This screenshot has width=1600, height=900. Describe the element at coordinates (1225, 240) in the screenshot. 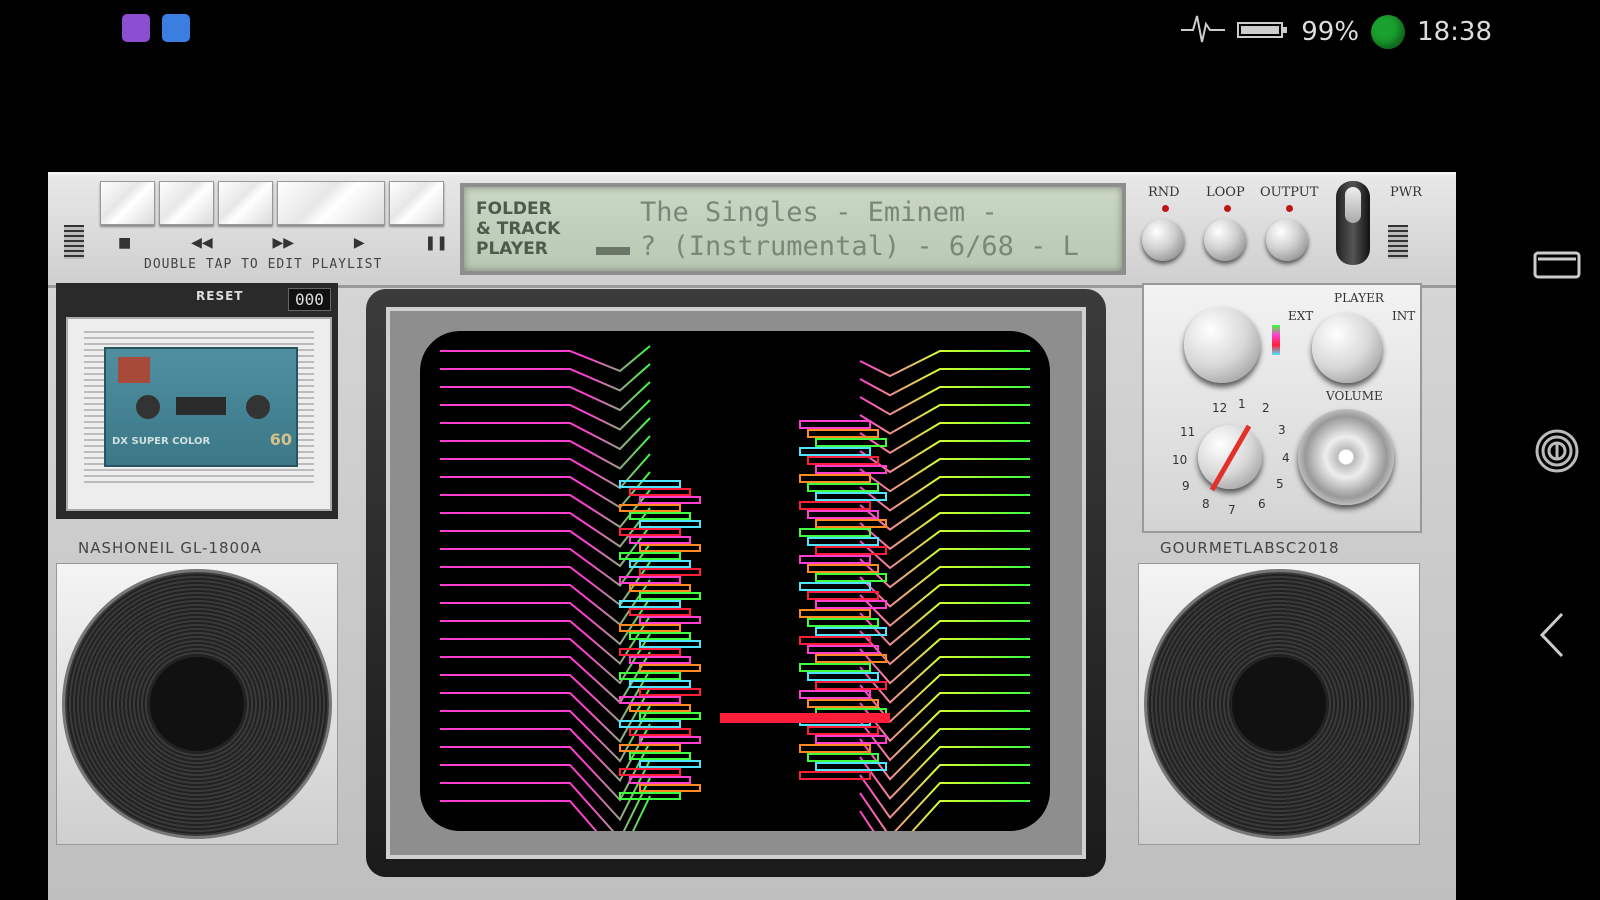

I see `loop-knob` at that location.